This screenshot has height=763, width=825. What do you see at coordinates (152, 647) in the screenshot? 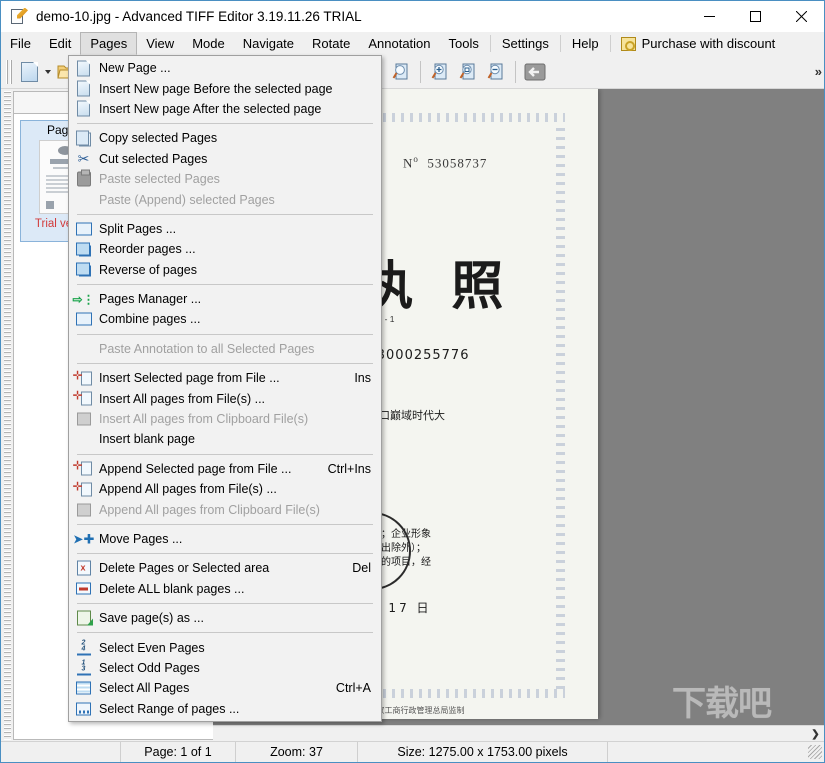
I see `menu-item-label: Select Even Pages` at bounding box center [152, 647].